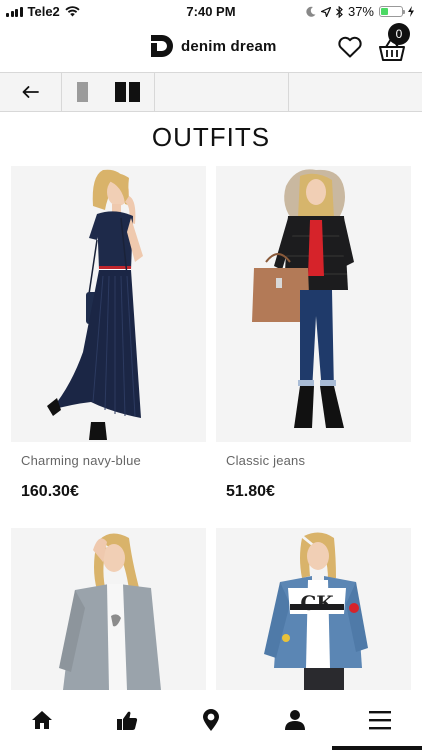  I want to click on two-column-view-icon, so click(127, 92).